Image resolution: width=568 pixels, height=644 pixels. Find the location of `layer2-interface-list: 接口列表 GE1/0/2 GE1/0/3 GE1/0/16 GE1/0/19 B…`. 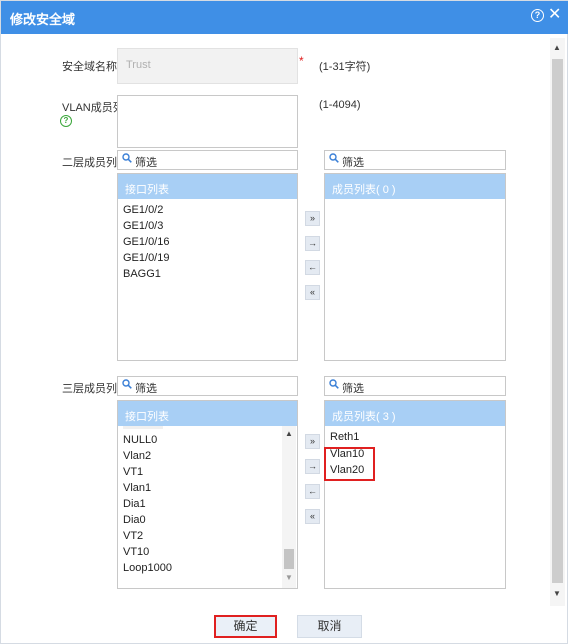

layer2-interface-list: 接口列表 GE1/0/2 GE1/0/3 GE1/0/16 GE1/0/19 B… is located at coordinates (207, 267).